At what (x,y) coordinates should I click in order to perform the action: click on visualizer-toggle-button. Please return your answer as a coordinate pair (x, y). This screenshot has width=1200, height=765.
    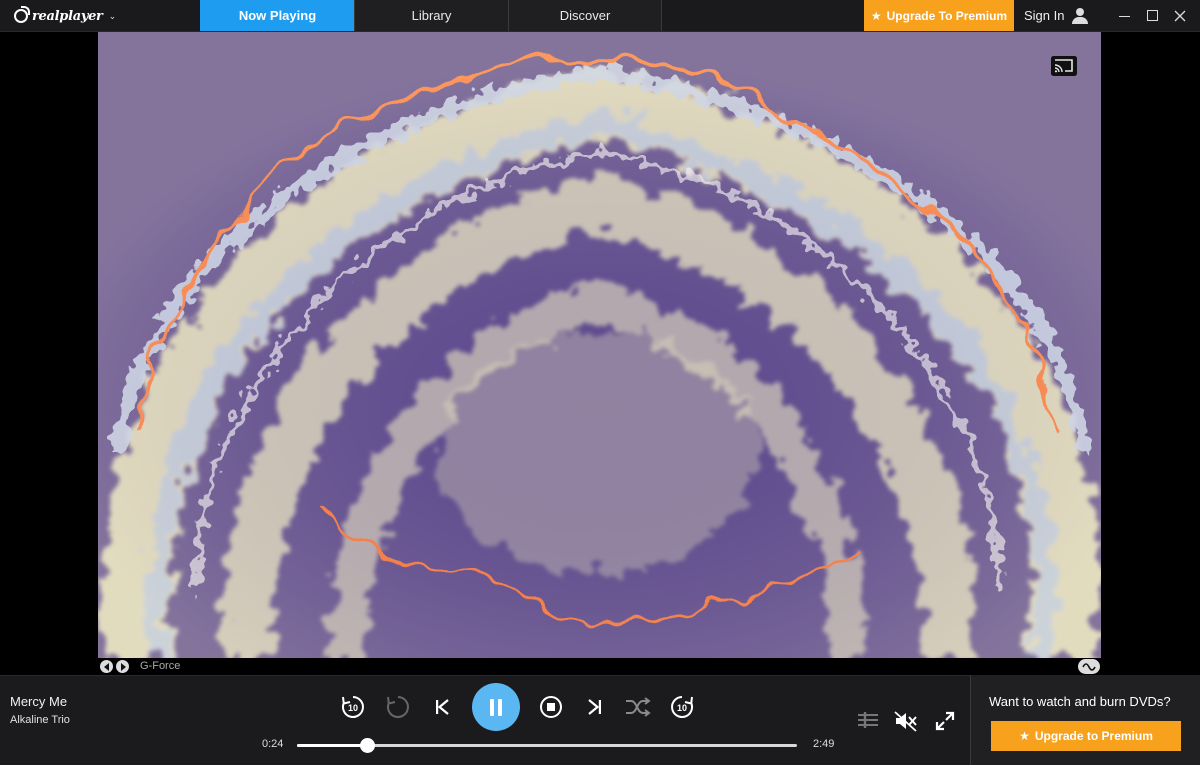
    Looking at the image, I should click on (1089, 666).